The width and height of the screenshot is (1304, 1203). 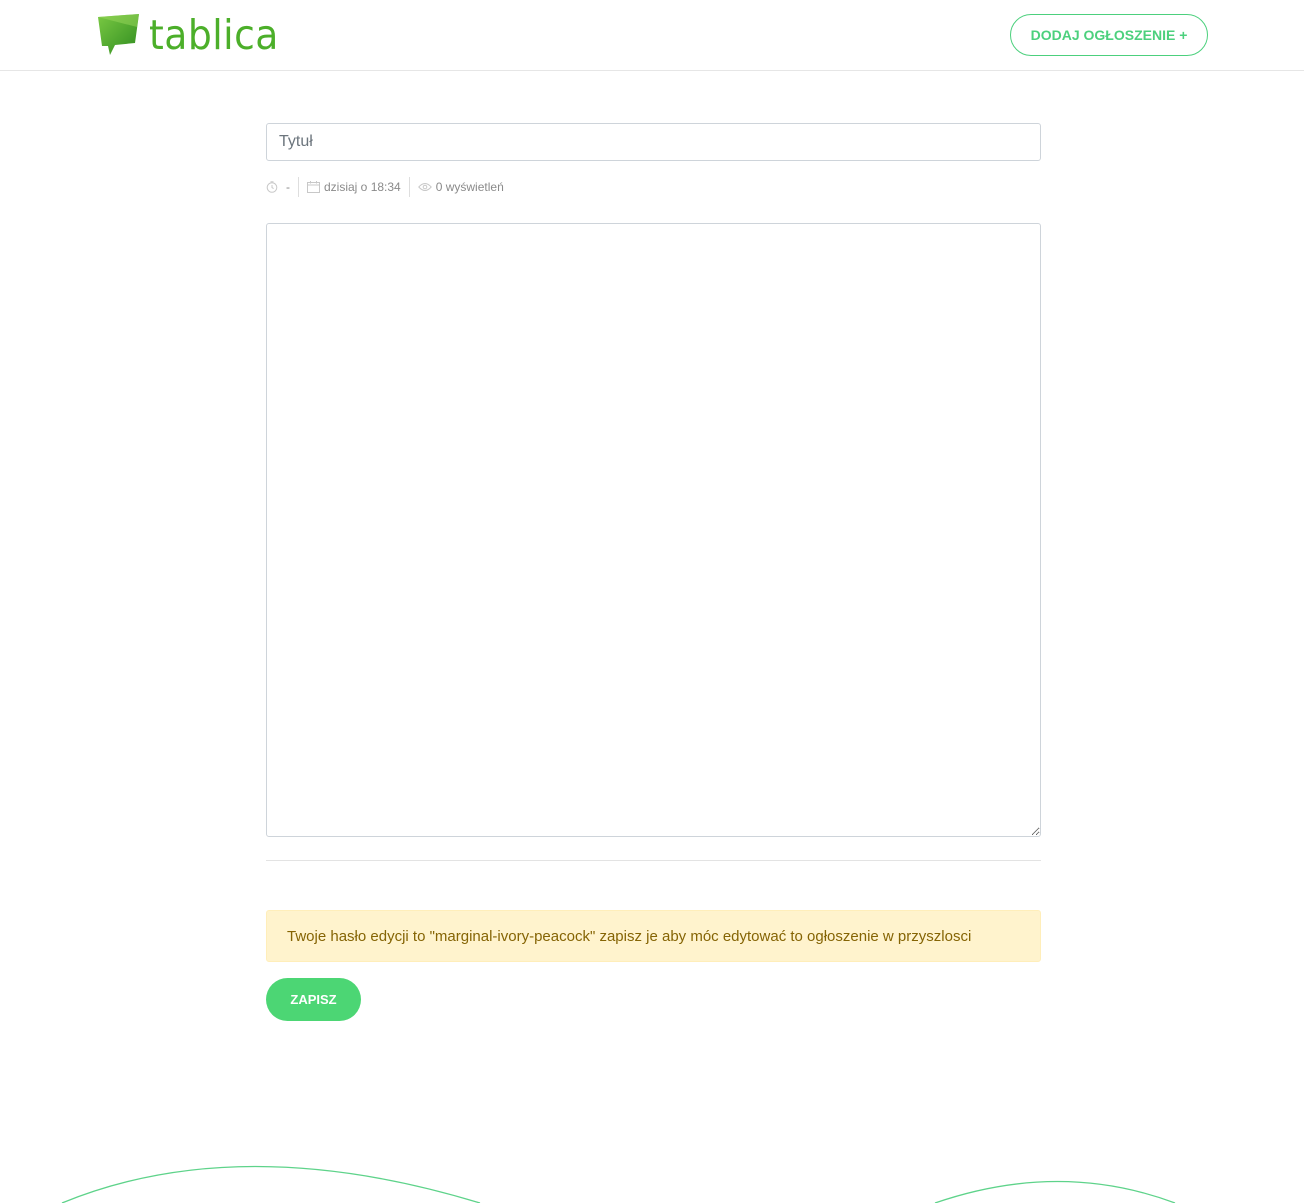 I want to click on save-button: ZAPISZ, so click(x=313, y=999).